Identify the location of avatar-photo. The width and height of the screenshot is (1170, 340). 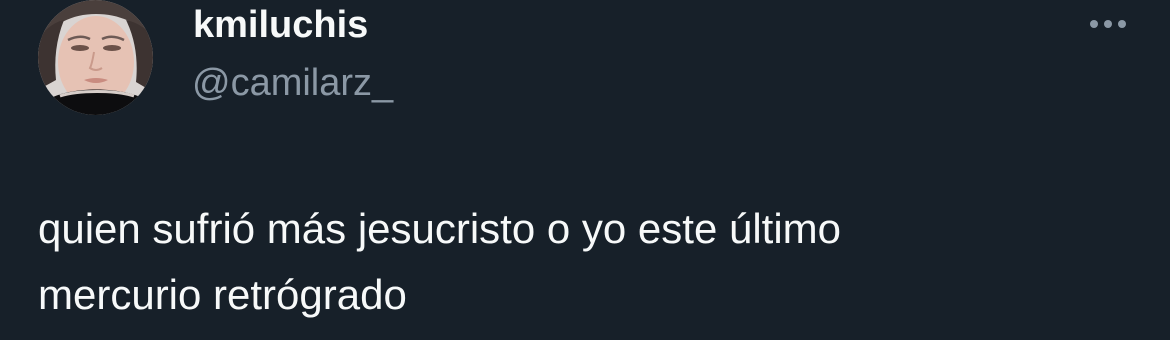
(95, 57).